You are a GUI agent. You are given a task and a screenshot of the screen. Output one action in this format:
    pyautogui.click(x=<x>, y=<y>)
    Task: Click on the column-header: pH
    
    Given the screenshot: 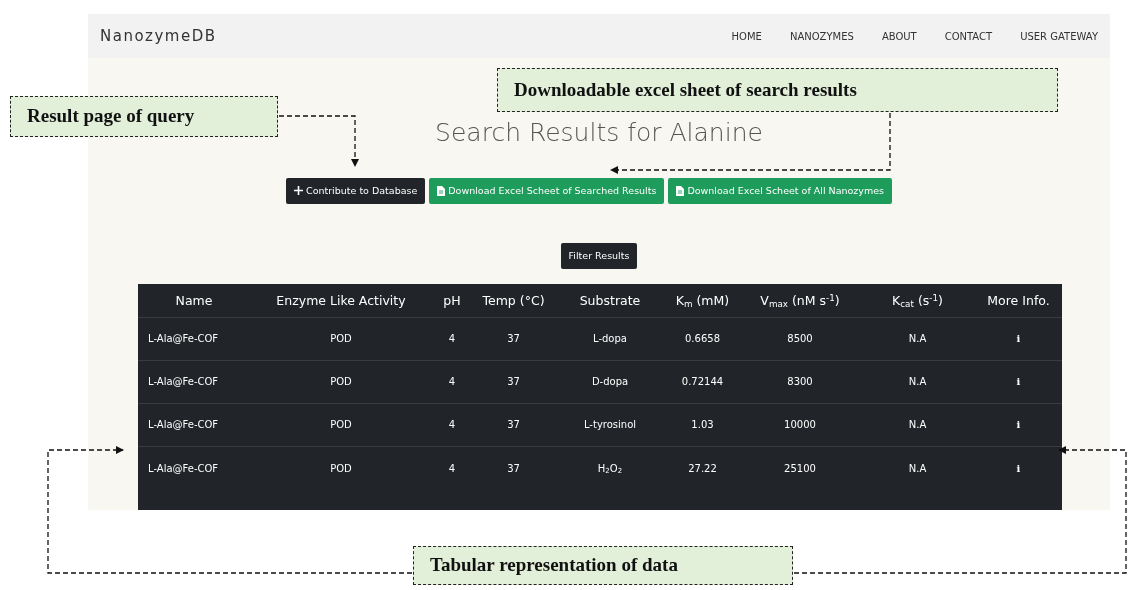 What is the action you would take?
    pyautogui.click(x=452, y=301)
    